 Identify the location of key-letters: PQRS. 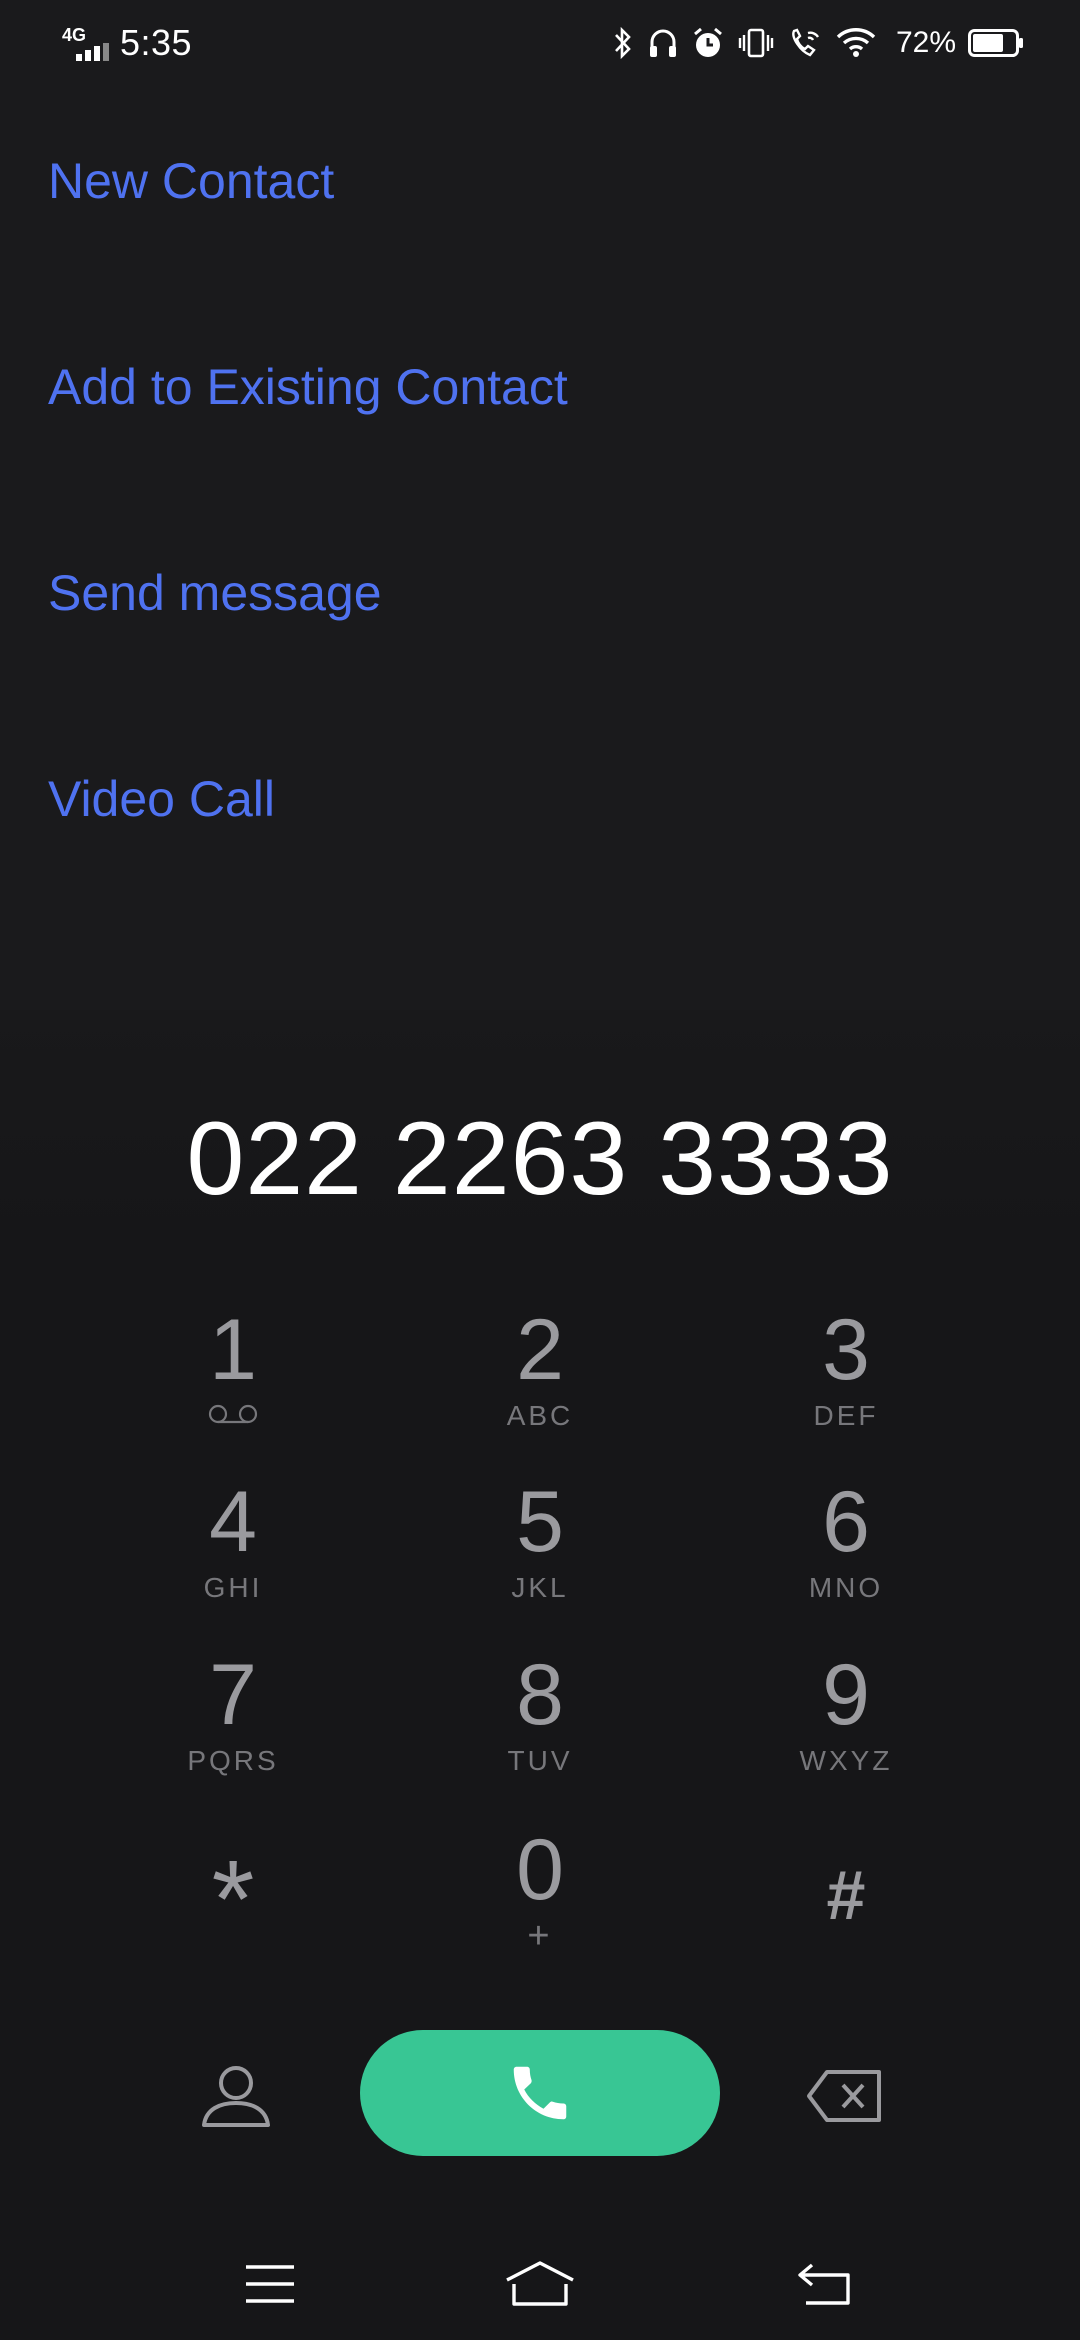
(233, 1760).